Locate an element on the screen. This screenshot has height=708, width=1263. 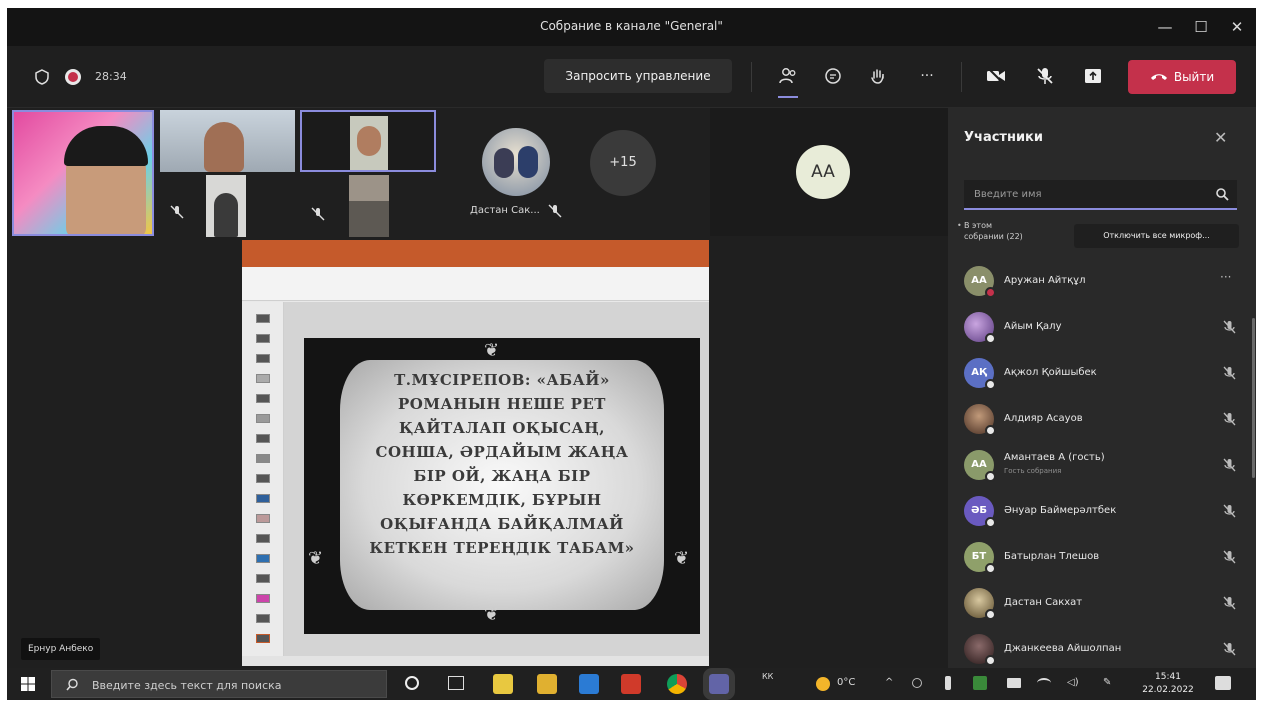
battery-icon is located at coordinates (1014, 683).